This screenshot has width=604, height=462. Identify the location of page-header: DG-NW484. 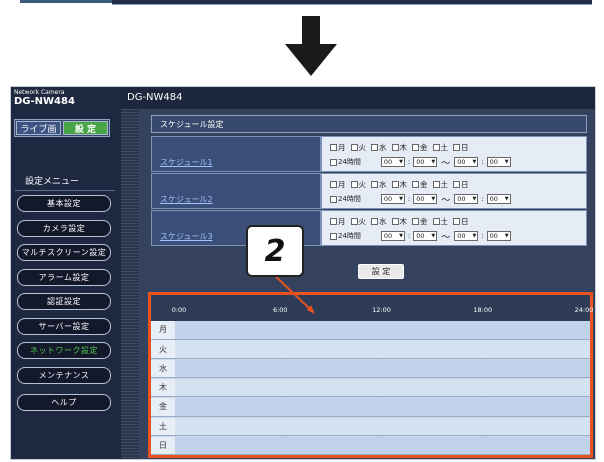
(358, 98).